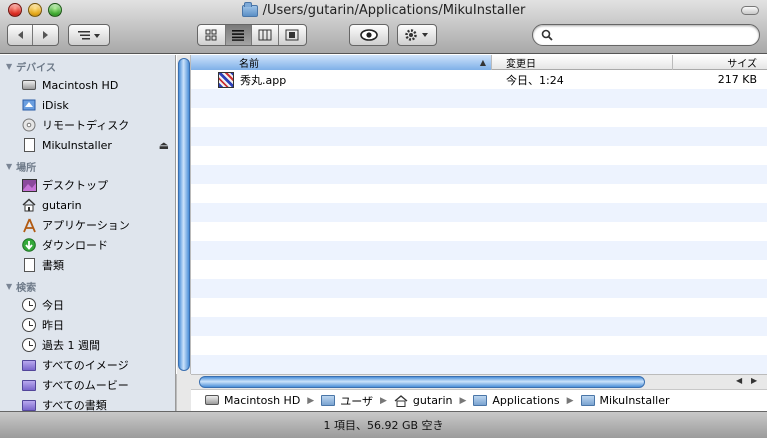 The width and height of the screenshot is (767, 438). I want to click on icon-view-icon, so click(211, 35).